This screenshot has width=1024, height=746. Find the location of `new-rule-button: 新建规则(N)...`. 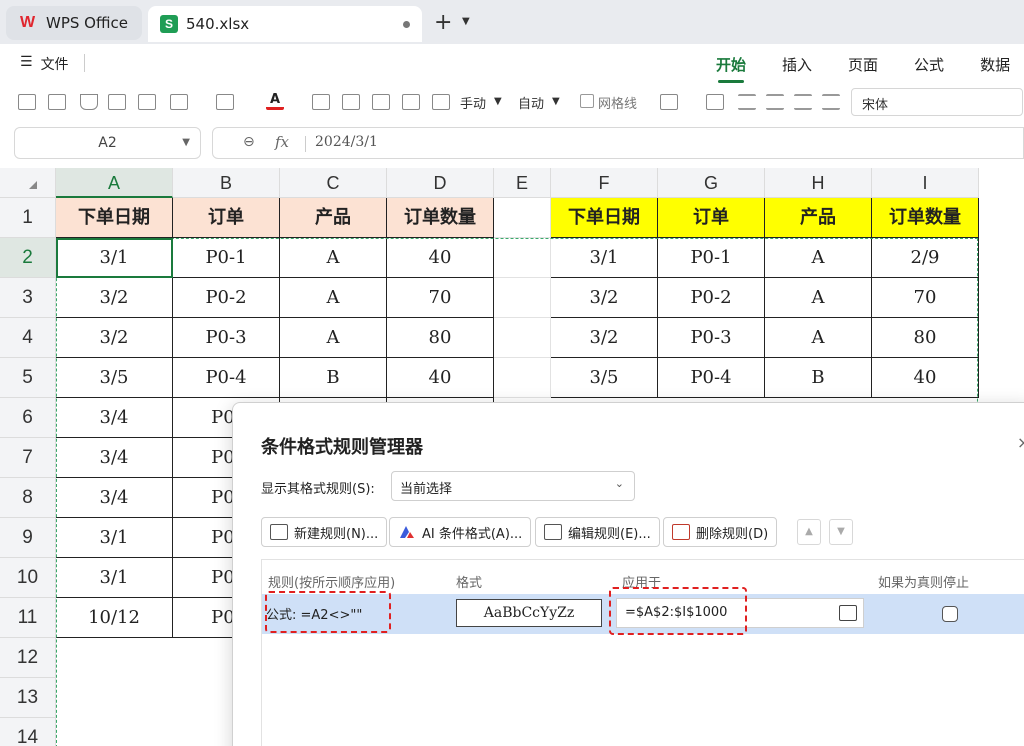

new-rule-button: 新建规则(N)... is located at coordinates (324, 532).